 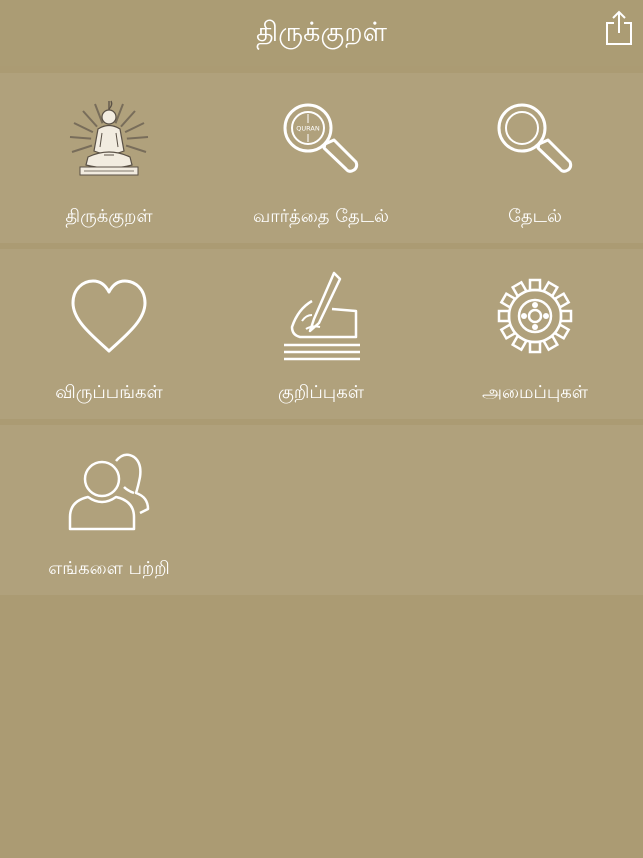 I want to click on menu-item-settings: அமைப்புகள், so click(x=535, y=334).